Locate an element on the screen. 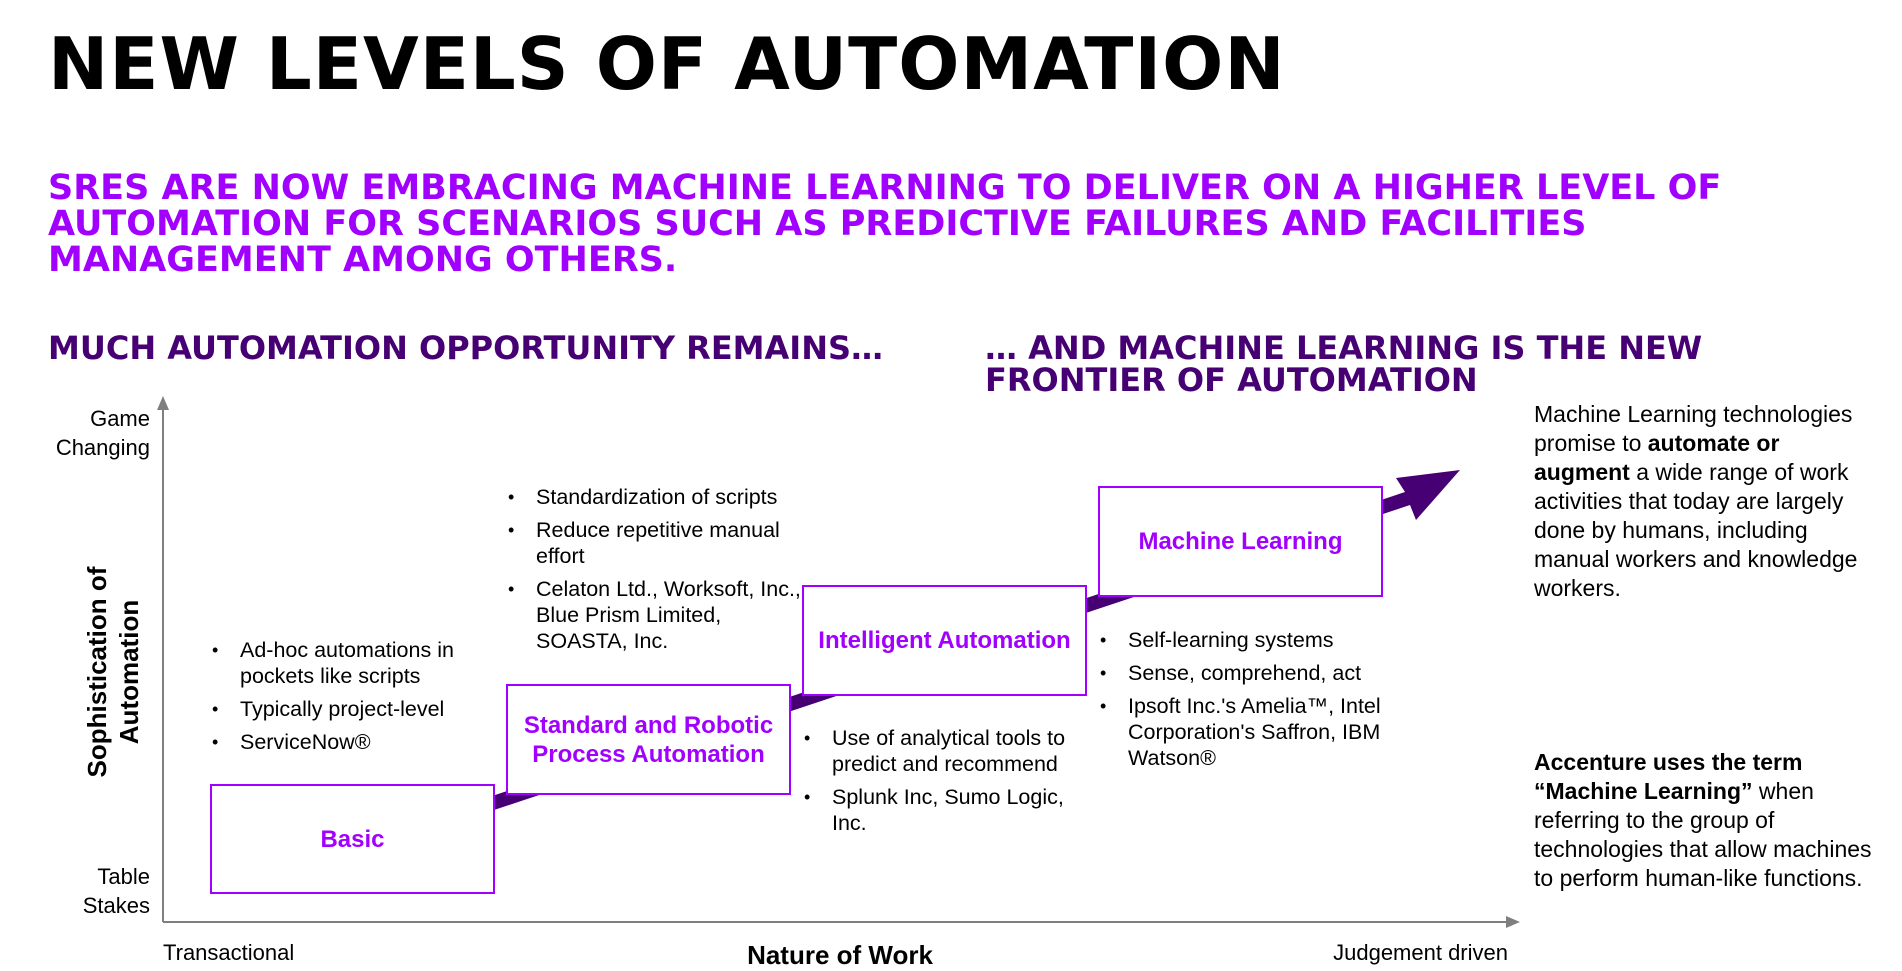 This screenshot has height=971, width=1902. stage-label: Intelligent Automation is located at coordinates (944, 640).